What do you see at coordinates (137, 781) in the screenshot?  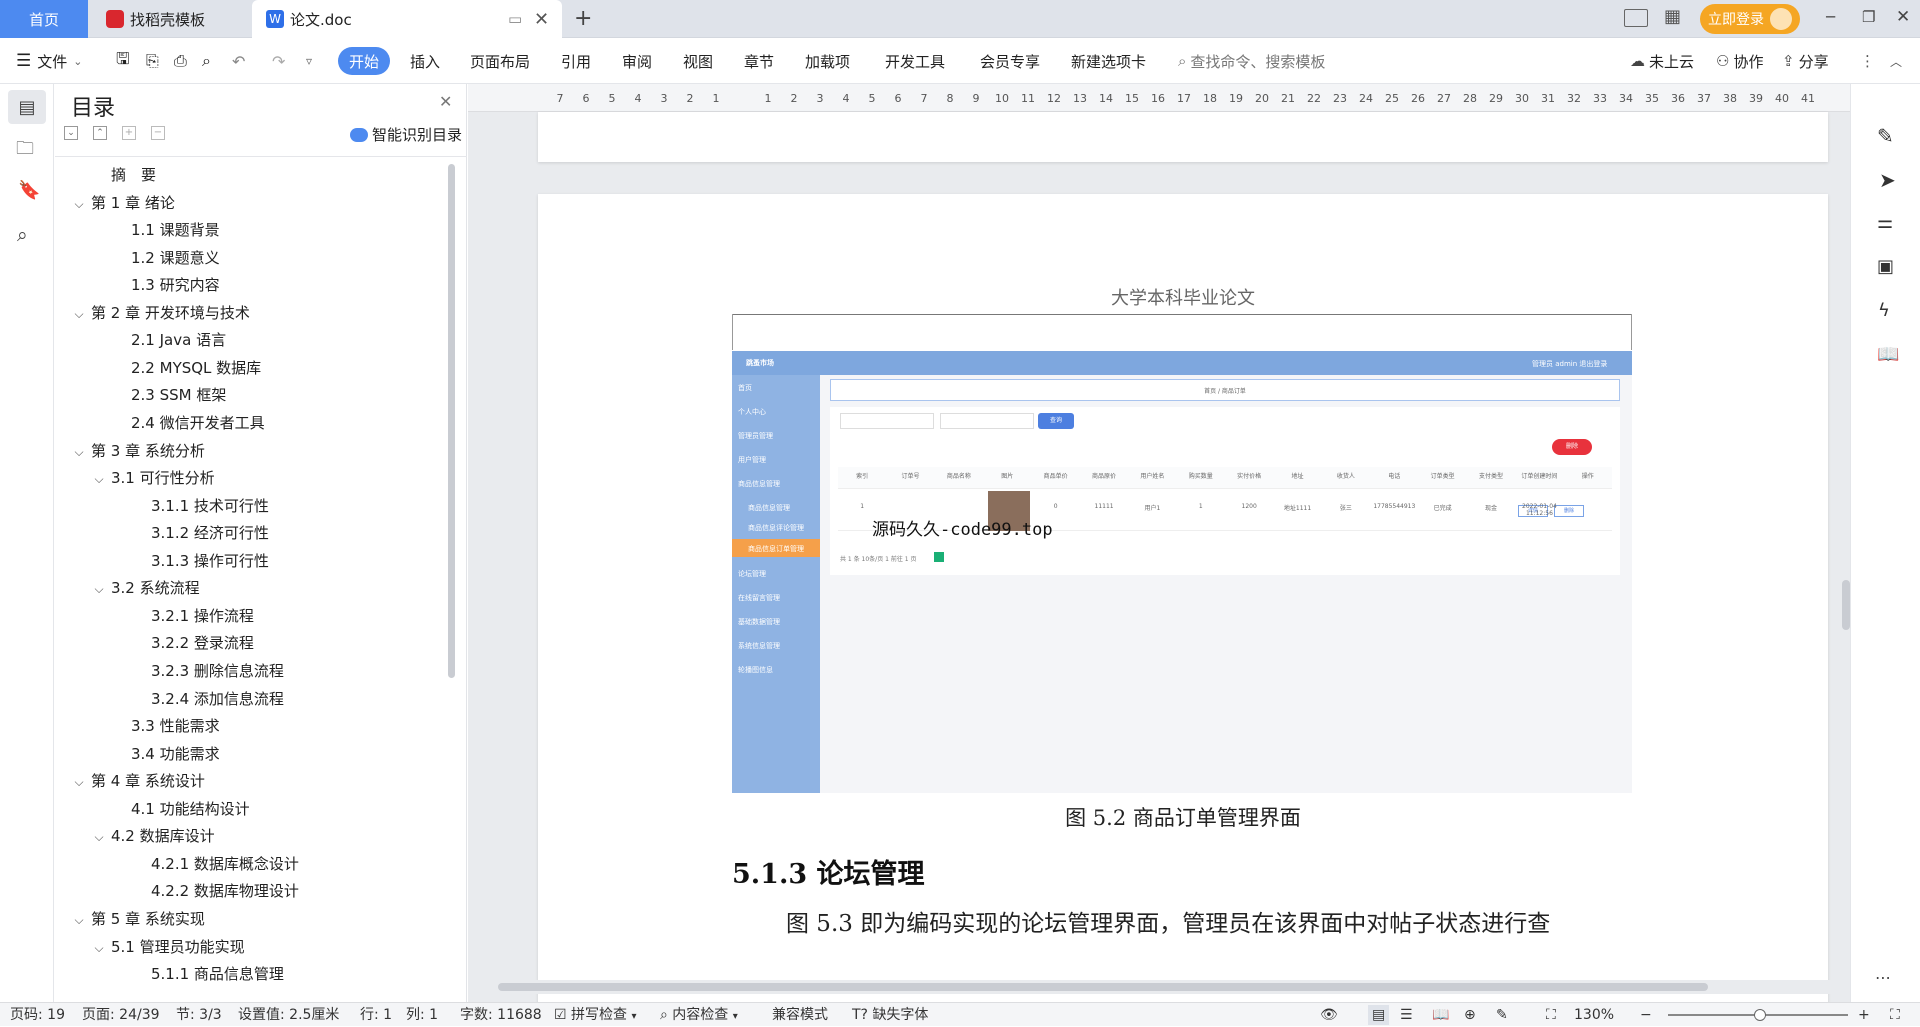 I see `toc-item: ⌵ 第 4 章 系统设计` at bounding box center [137, 781].